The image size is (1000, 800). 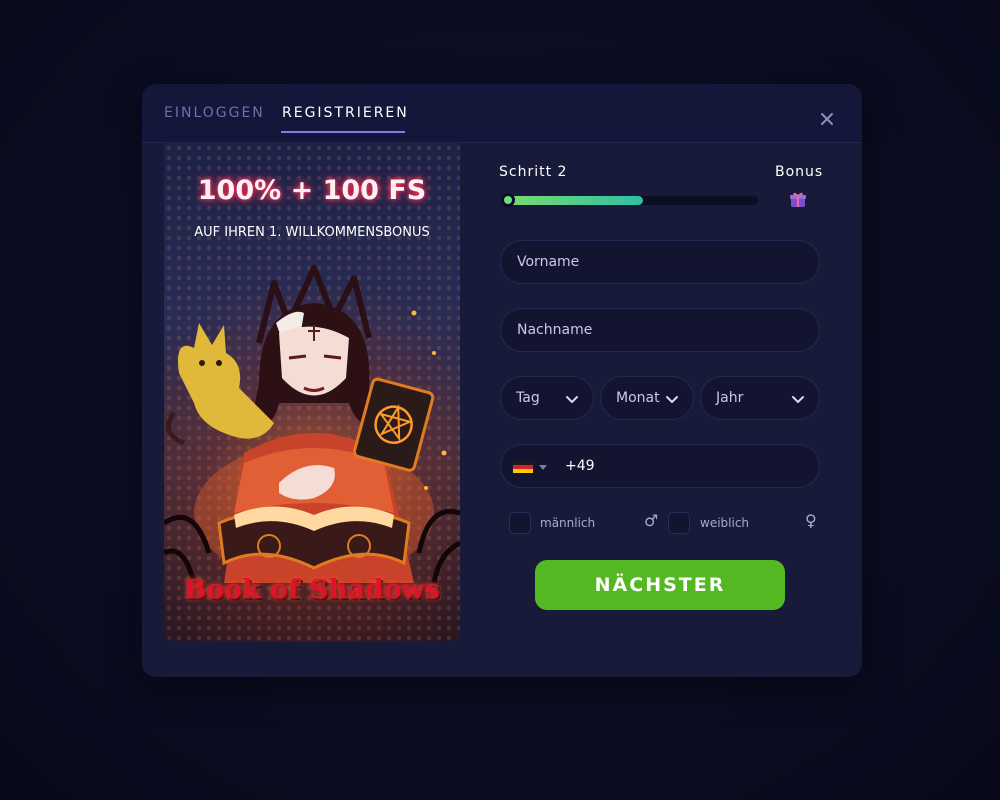 What do you see at coordinates (312, 190) in the screenshot?
I see `promo-title: 100% + 100 FS` at bounding box center [312, 190].